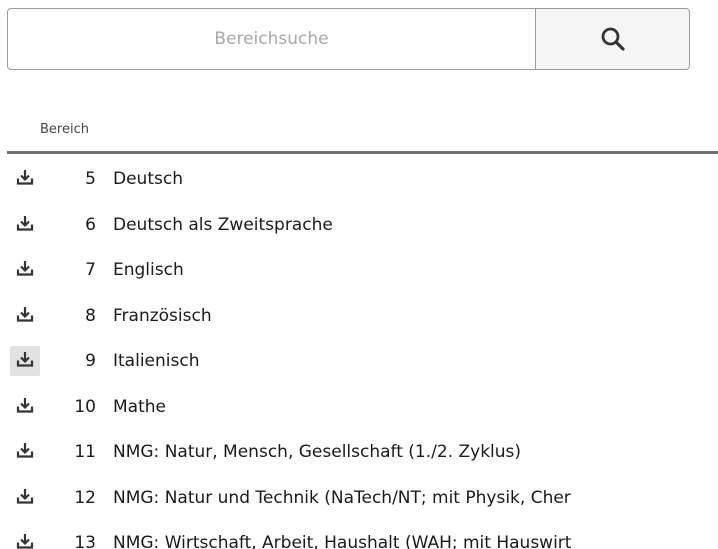 This screenshot has height=549, width=718. What do you see at coordinates (156, 361) in the screenshot?
I see `item-label: Italienisch` at bounding box center [156, 361].